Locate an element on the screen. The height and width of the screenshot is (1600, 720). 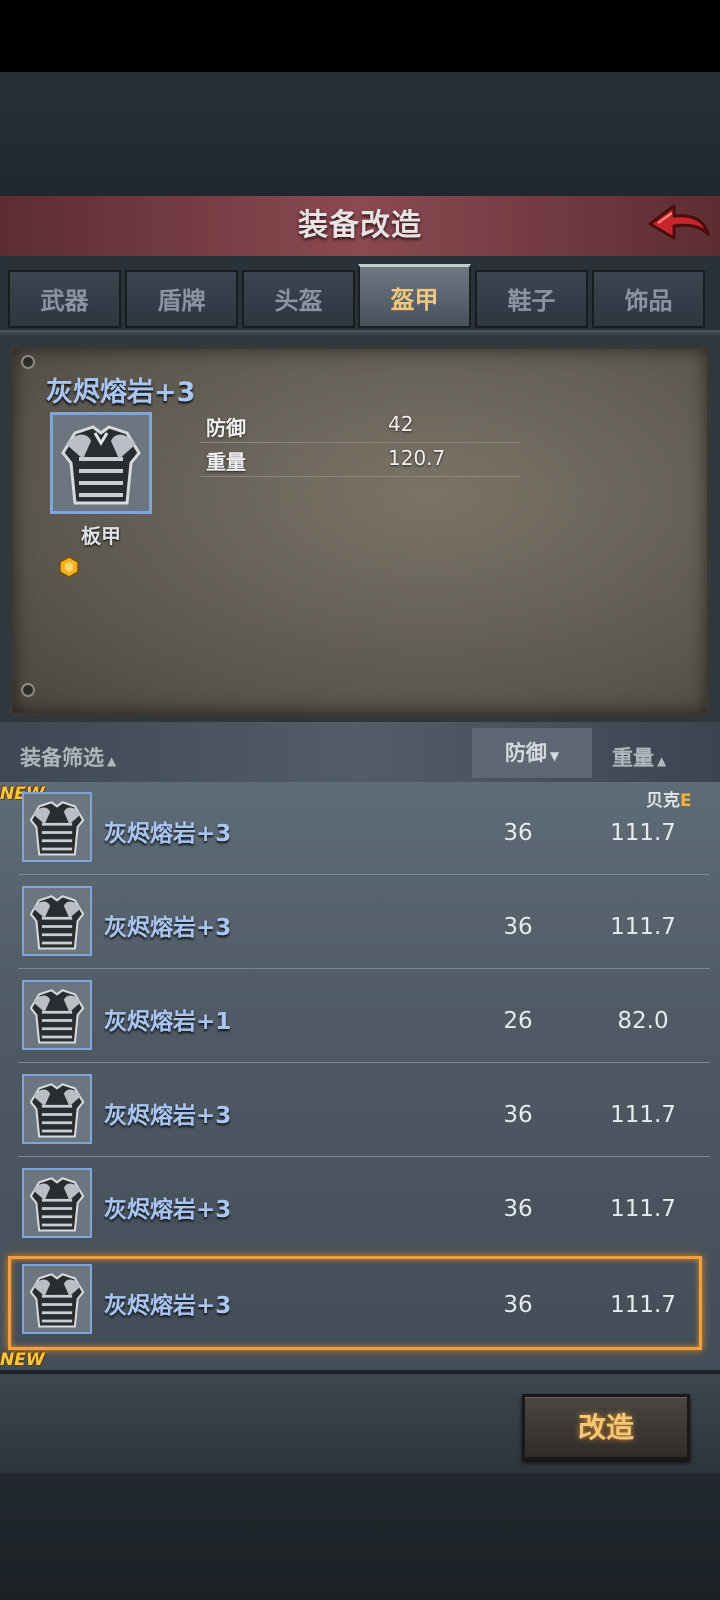
sort-defense-button: 防御 ▼ is located at coordinates (532, 753).